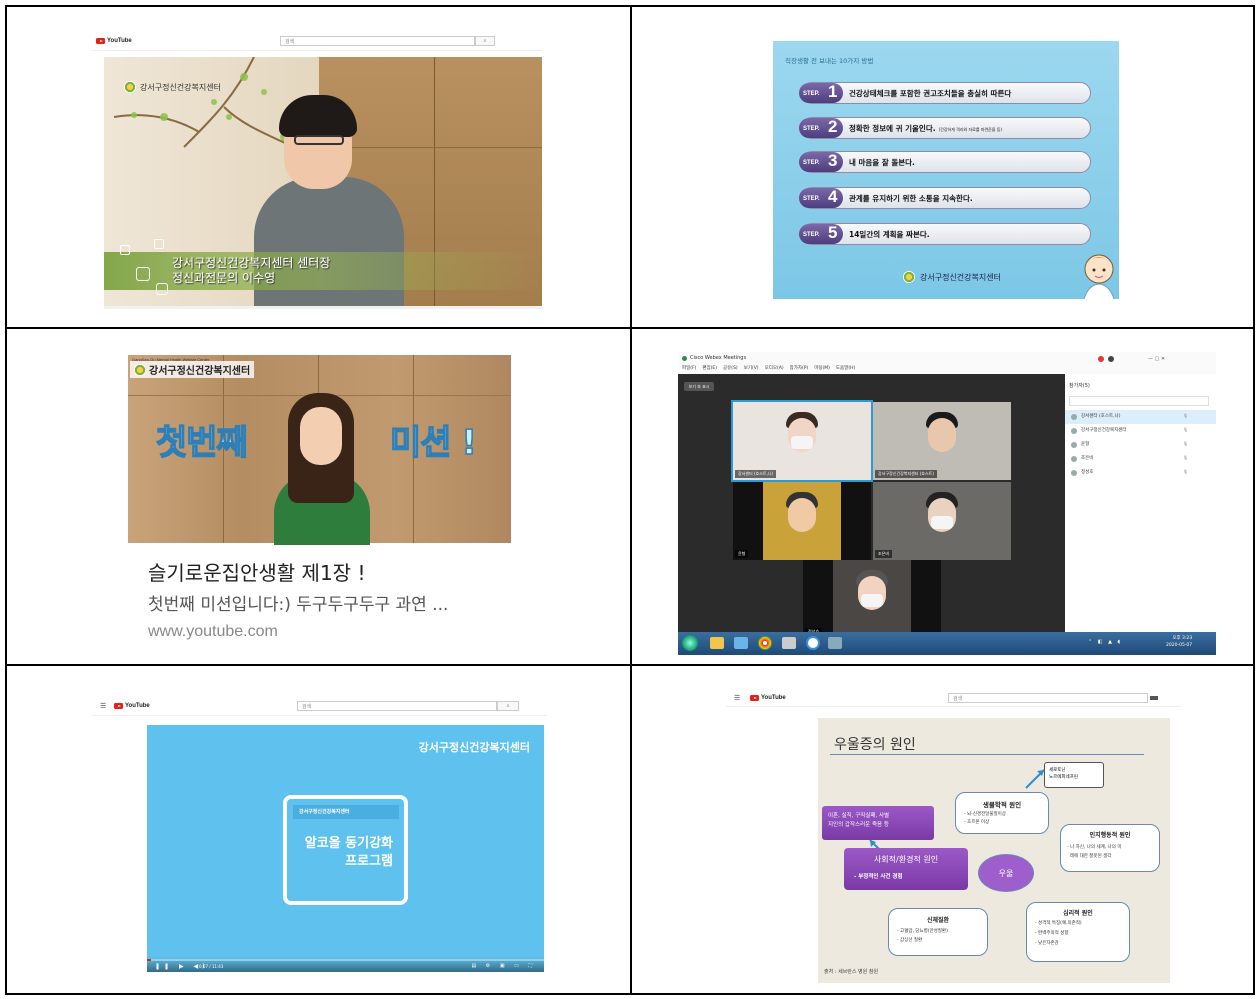 The height and width of the screenshot is (999, 1260). What do you see at coordinates (1179, 642) in the screenshot?
I see `taskbar-clock: 오후 3:23 2020-05-07` at bounding box center [1179, 642].